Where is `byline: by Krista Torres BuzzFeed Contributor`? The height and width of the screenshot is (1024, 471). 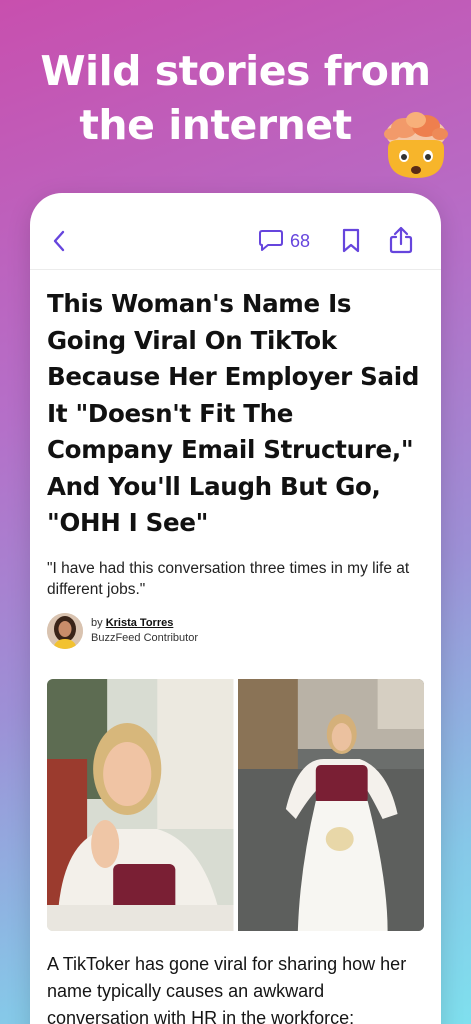
byline: by Krista Torres BuzzFeed Contributor is located at coordinates (235, 630).